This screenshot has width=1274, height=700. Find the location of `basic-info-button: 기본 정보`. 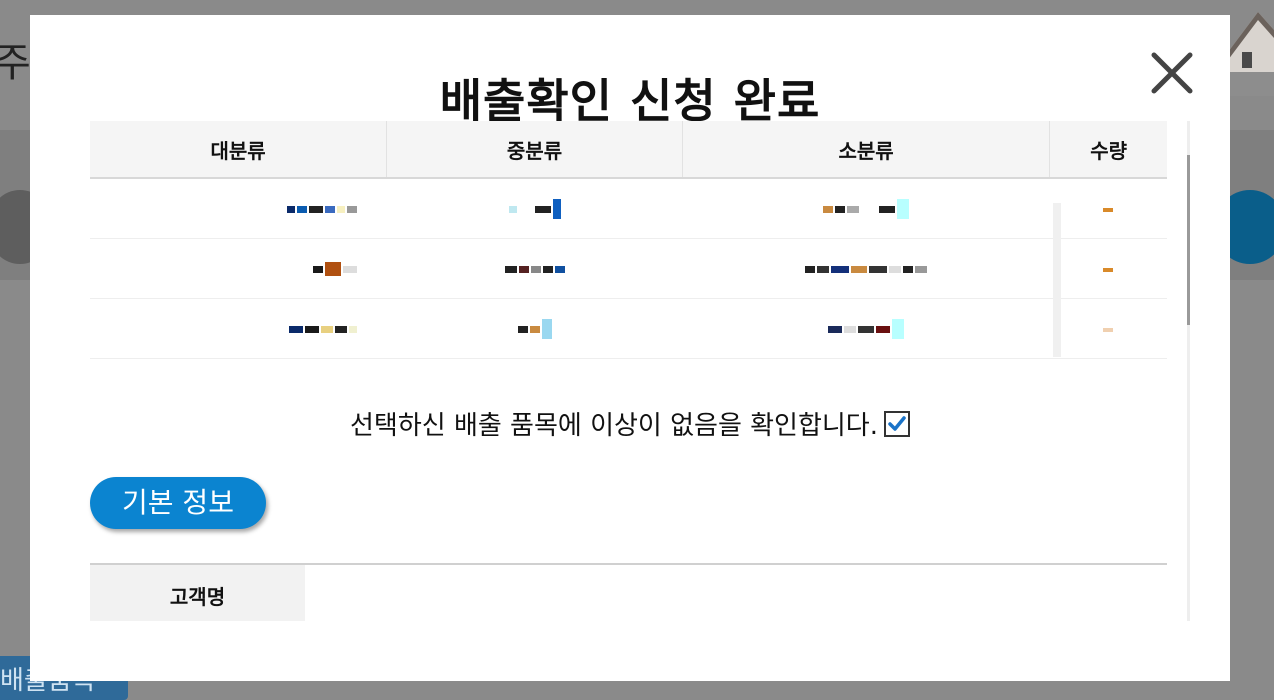

basic-info-button: 기본 정보 is located at coordinates (178, 503).